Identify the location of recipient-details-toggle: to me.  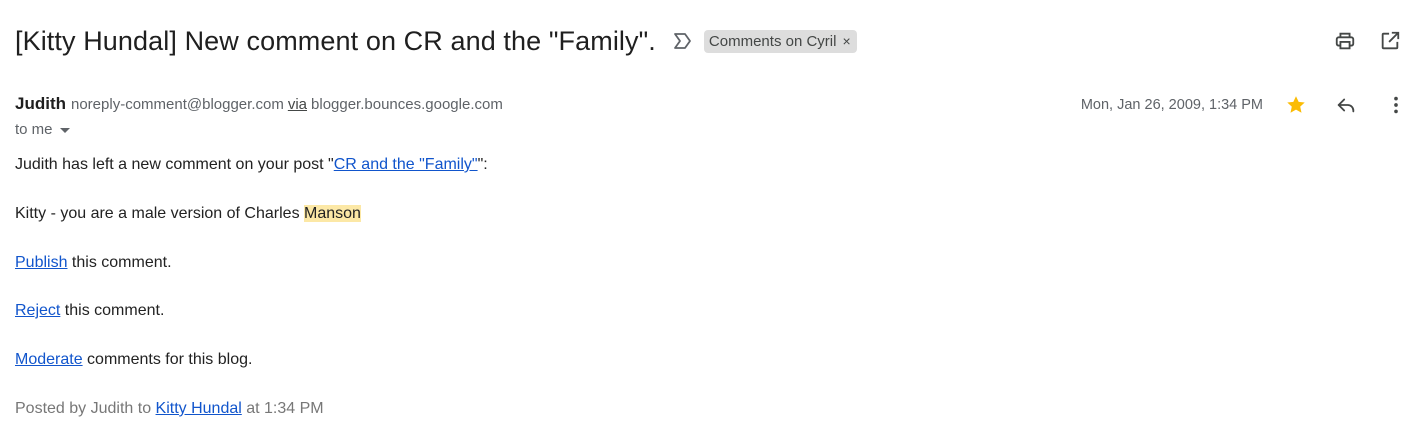
(42, 129).